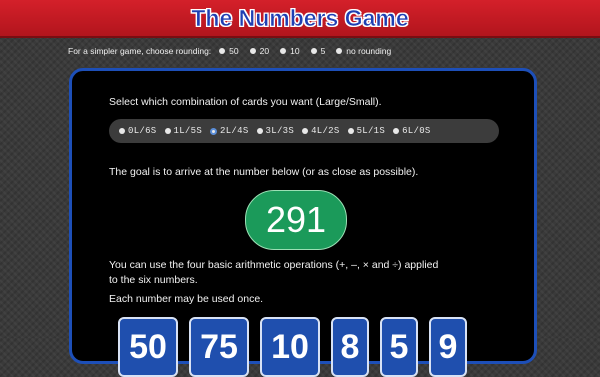 The width and height of the screenshot is (600, 377). Describe the element at coordinates (186, 299) in the screenshot. I see `usage-rule-text: Each number may be used once.` at that location.